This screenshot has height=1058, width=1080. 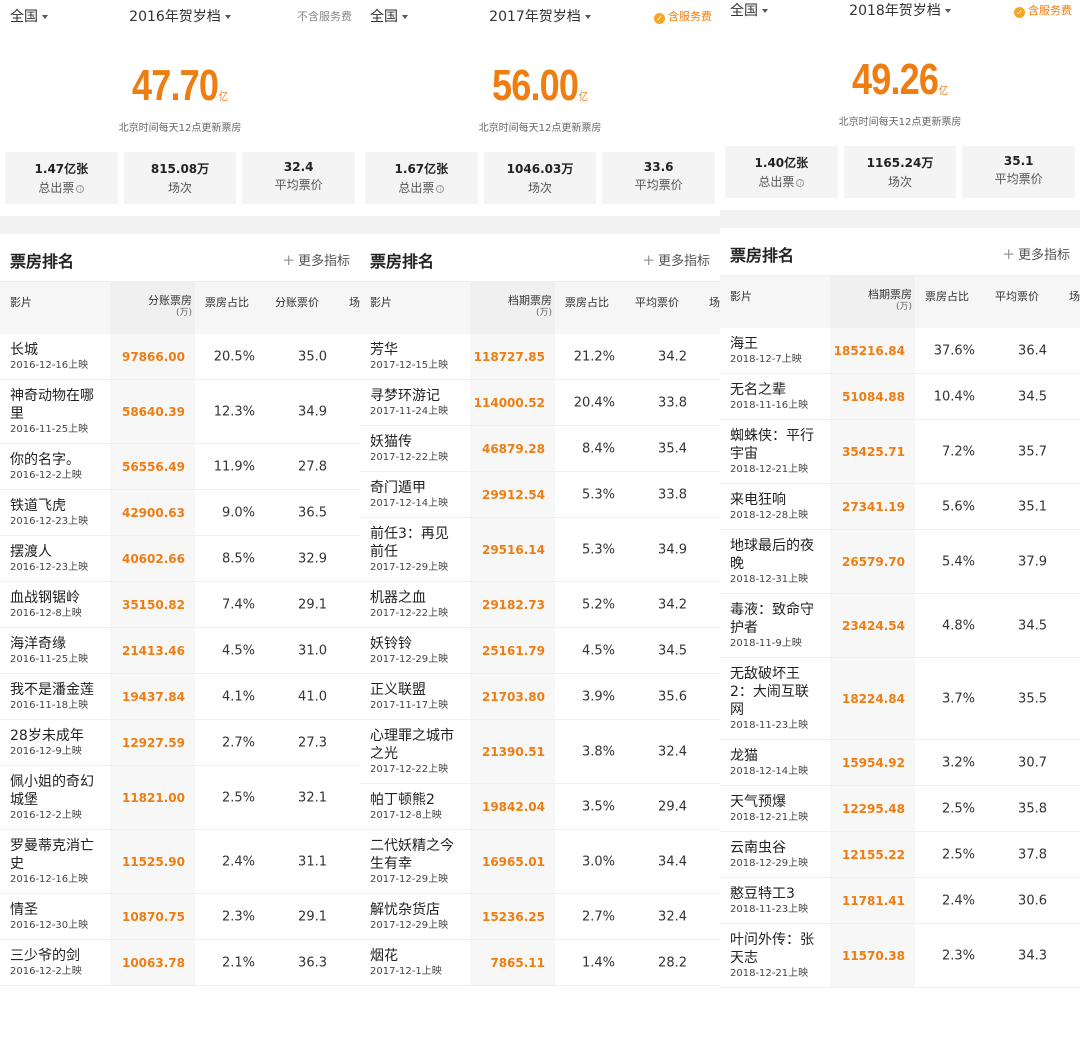 I want to click on service-fee-label: 不含服务费, so click(x=324, y=16).